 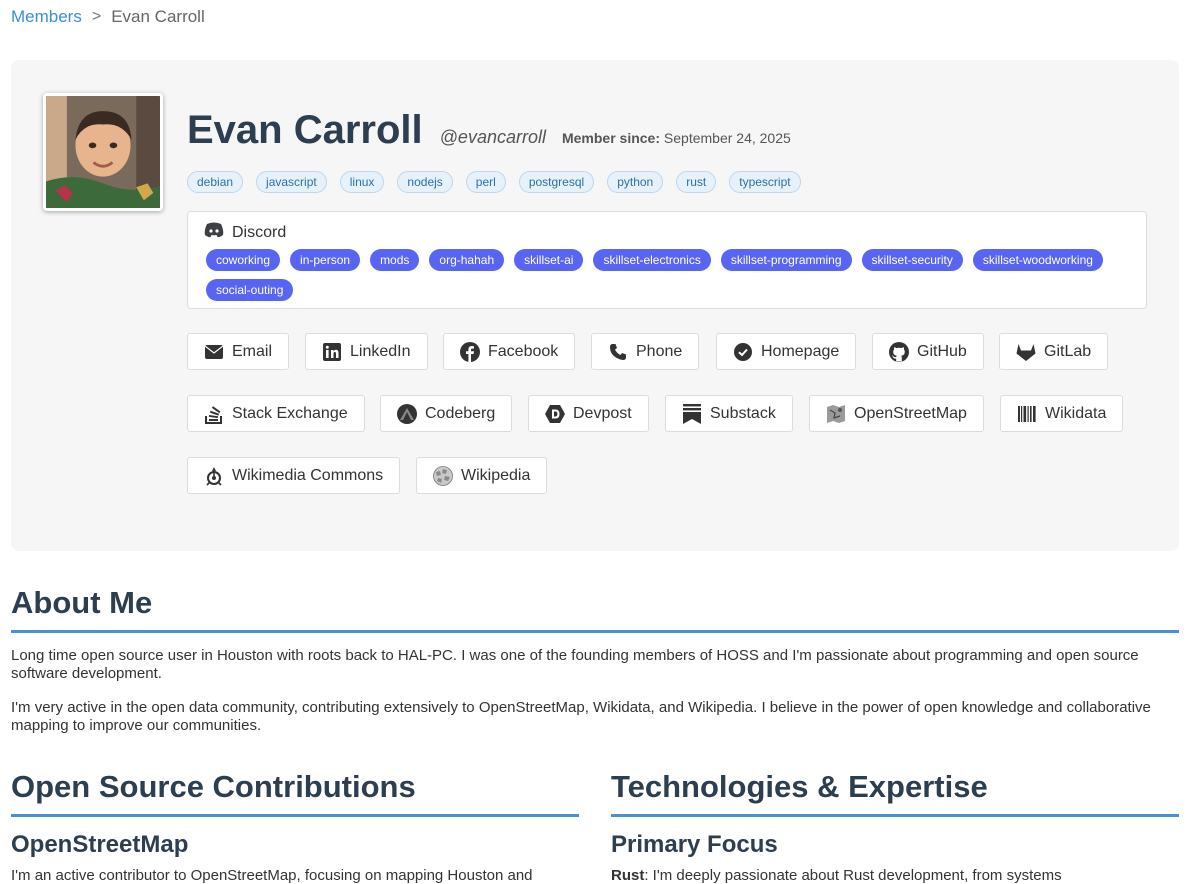 What do you see at coordinates (470, 351) in the screenshot?
I see `facebook-icon` at bounding box center [470, 351].